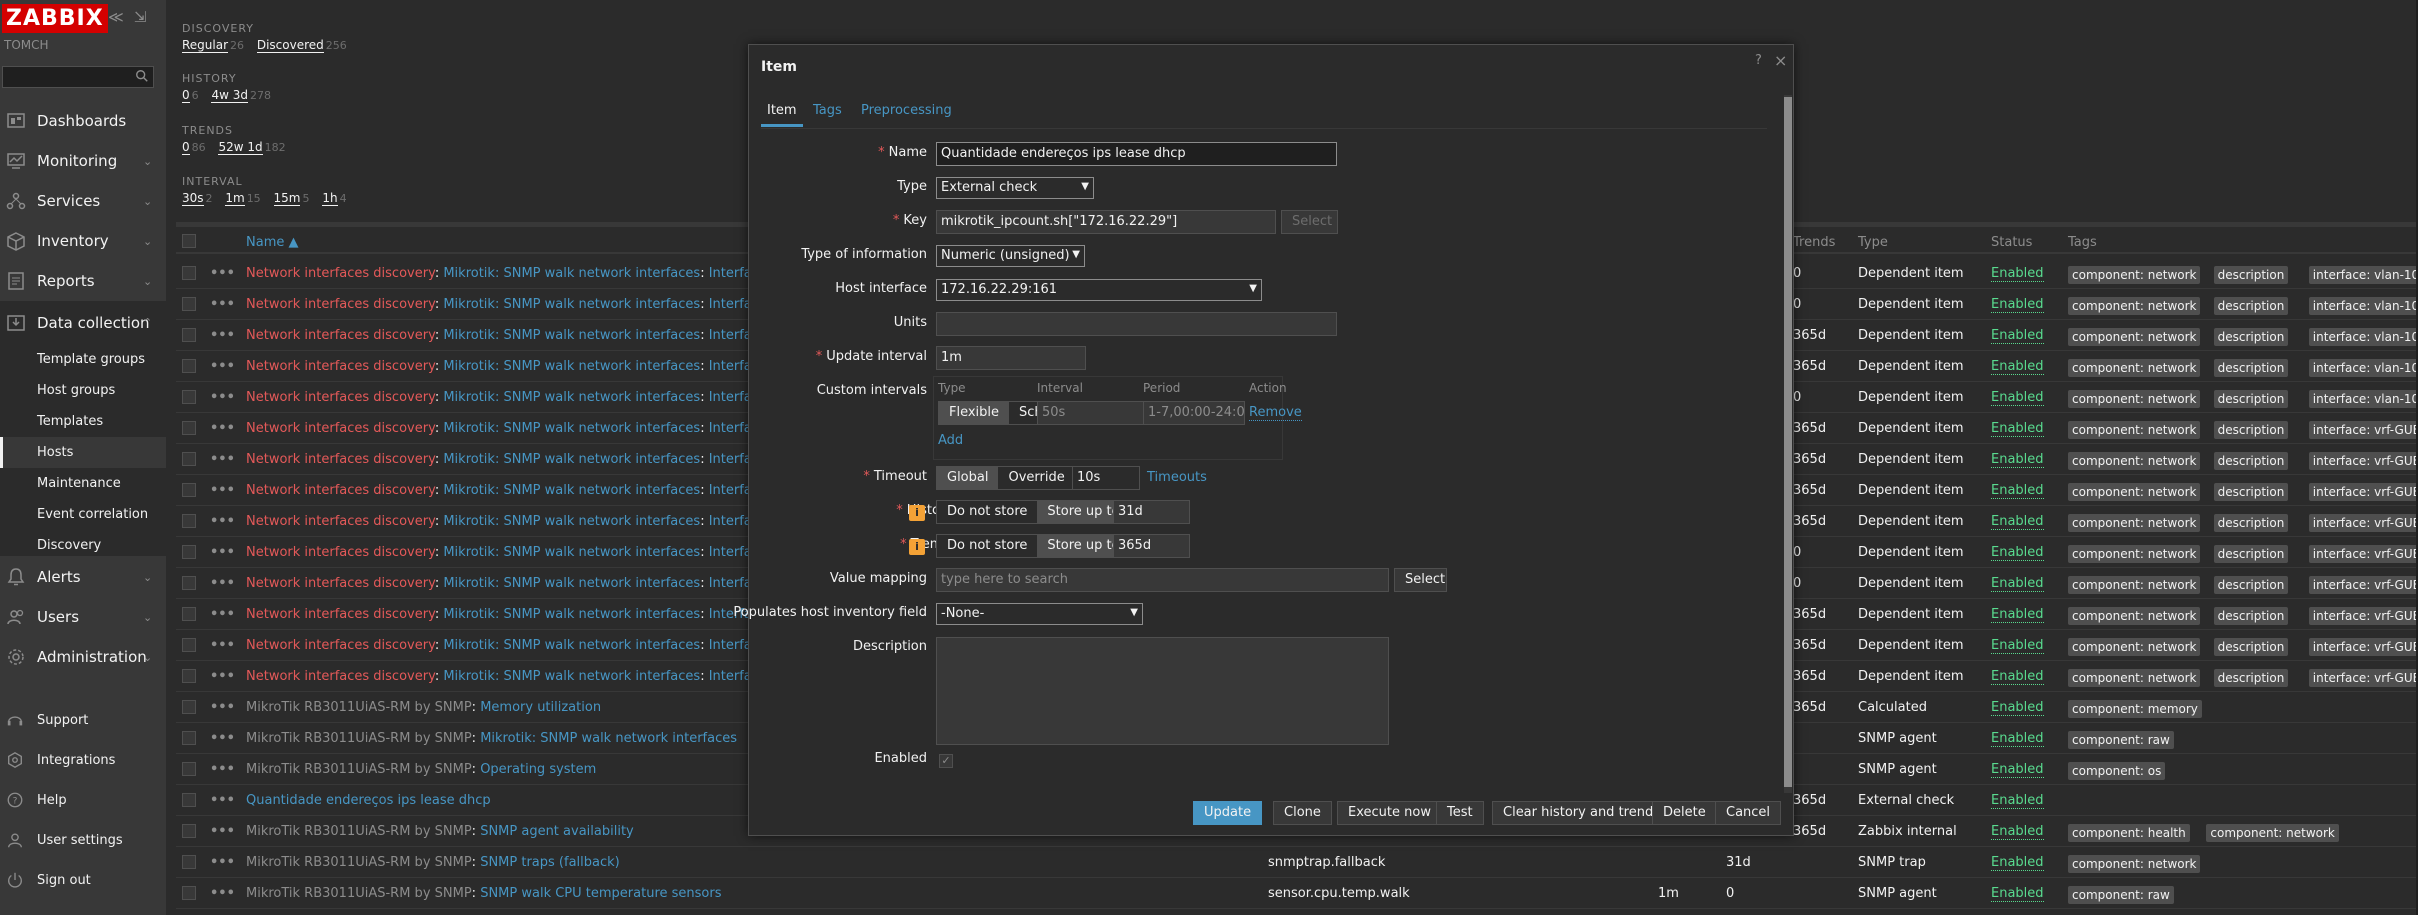 The height and width of the screenshot is (915, 2418). I want to click on item-name-link: Mikrotik: SNMP walk network interfaces, so click(608, 738).